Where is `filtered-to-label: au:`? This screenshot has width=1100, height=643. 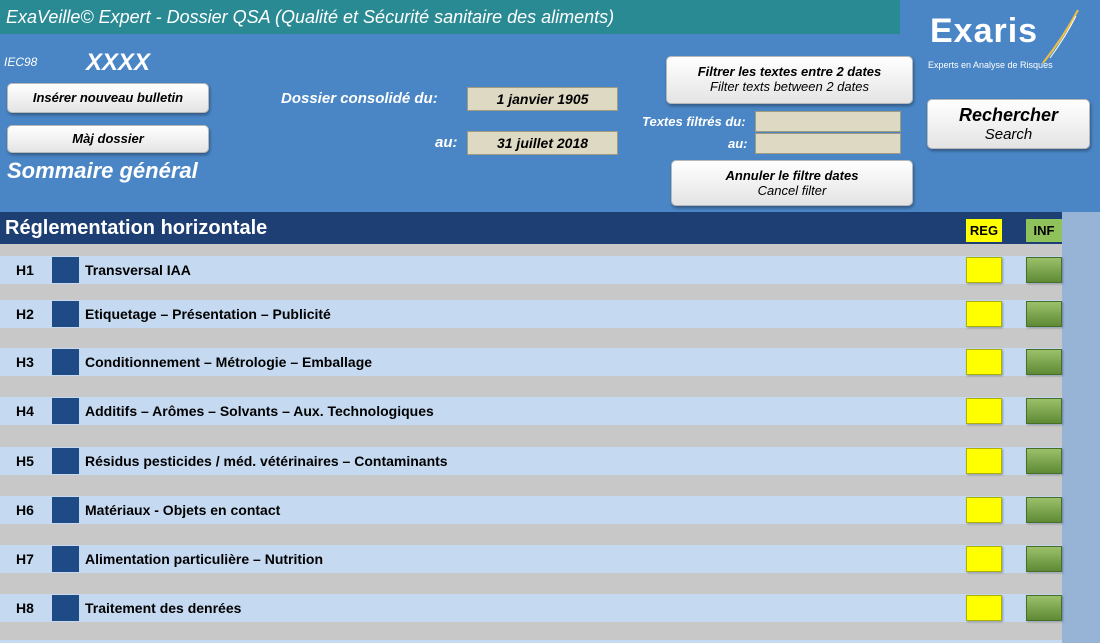 filtered-to-label: au: is located at coordinates (738, 143).